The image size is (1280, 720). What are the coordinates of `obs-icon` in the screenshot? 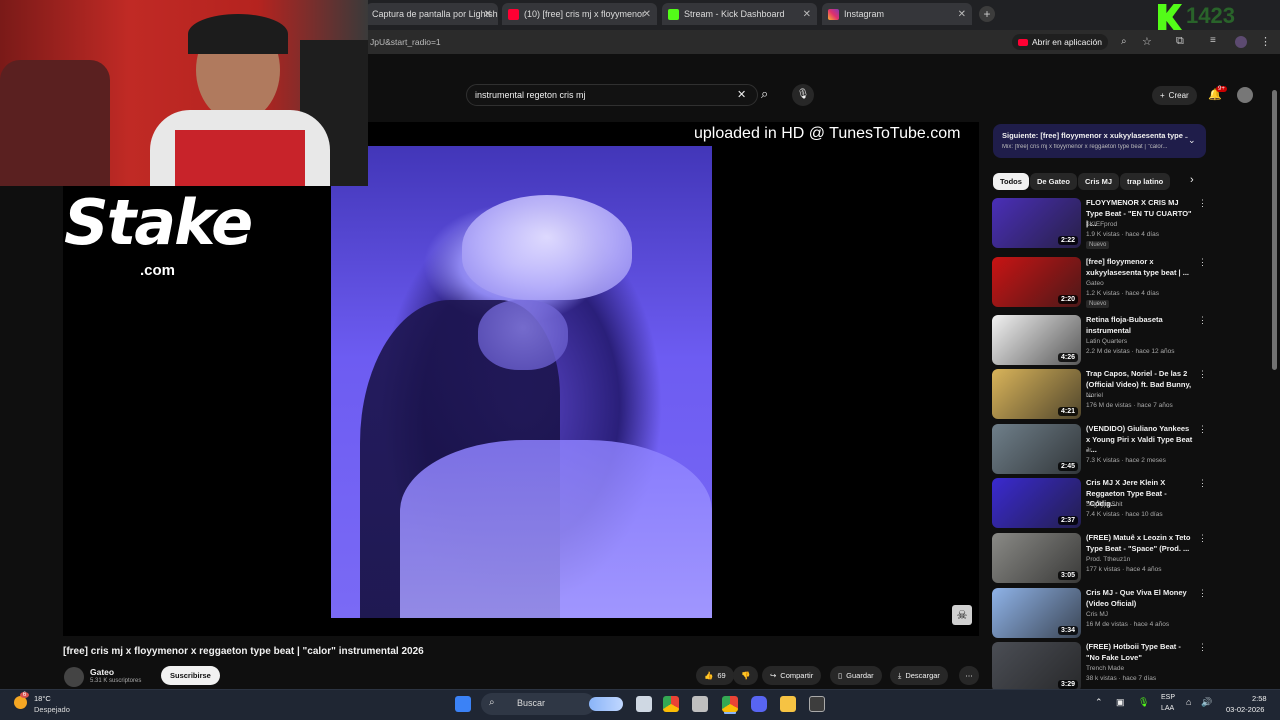 It's located at (700, 704).